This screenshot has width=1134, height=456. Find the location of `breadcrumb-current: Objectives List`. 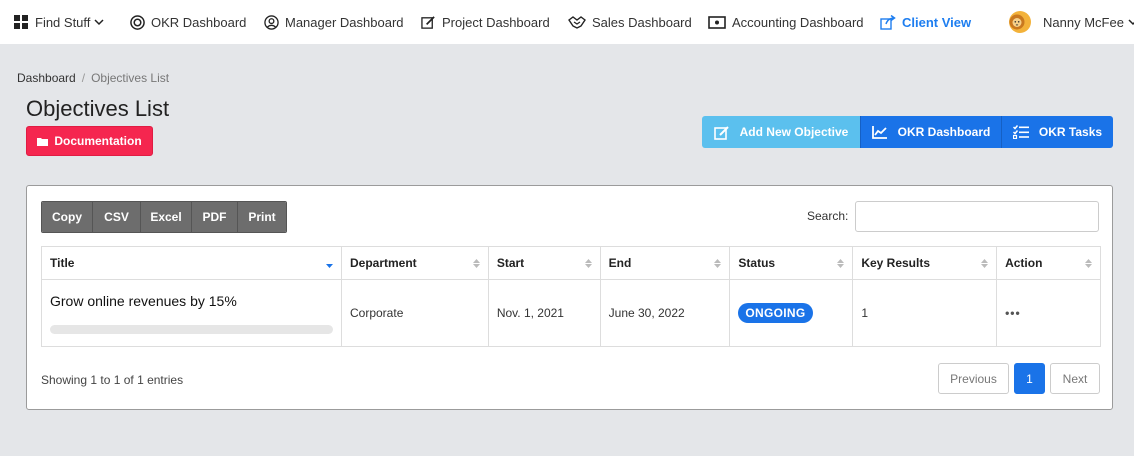

breadcrumb-current: Objectives List is located at coordinates (130, 78).